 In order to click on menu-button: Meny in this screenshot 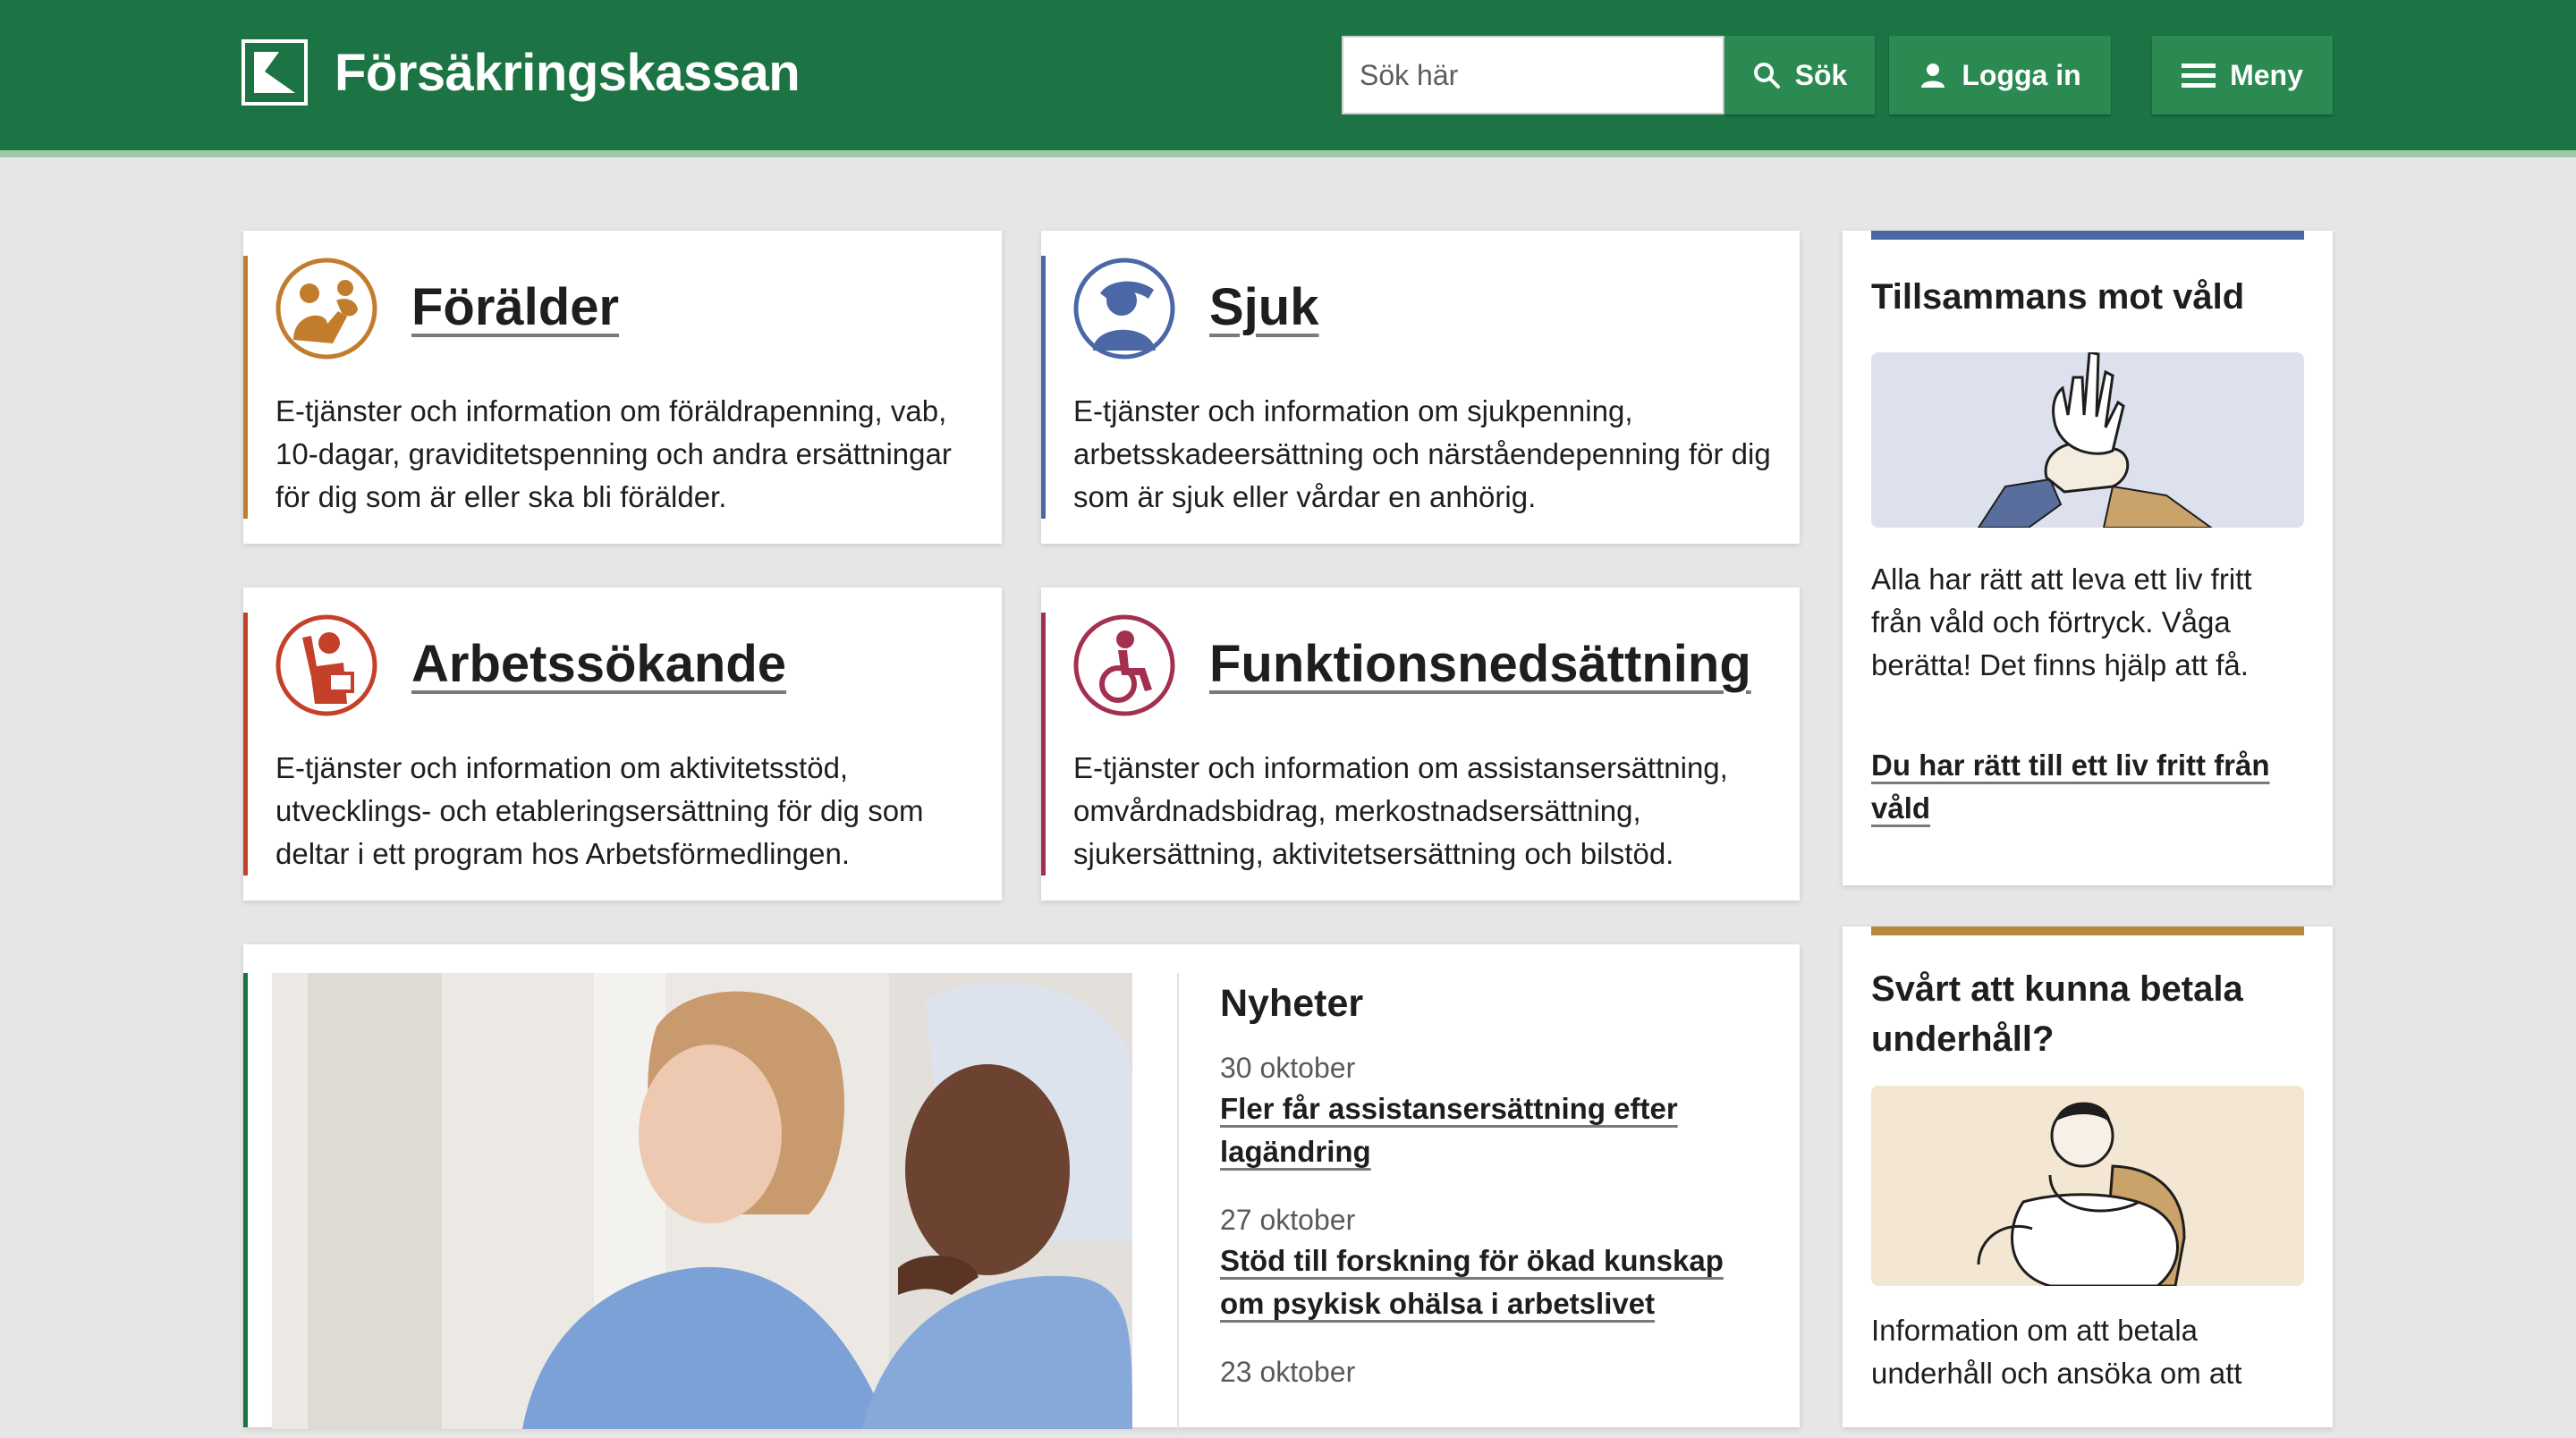, I will do `click(2242, 75)`.